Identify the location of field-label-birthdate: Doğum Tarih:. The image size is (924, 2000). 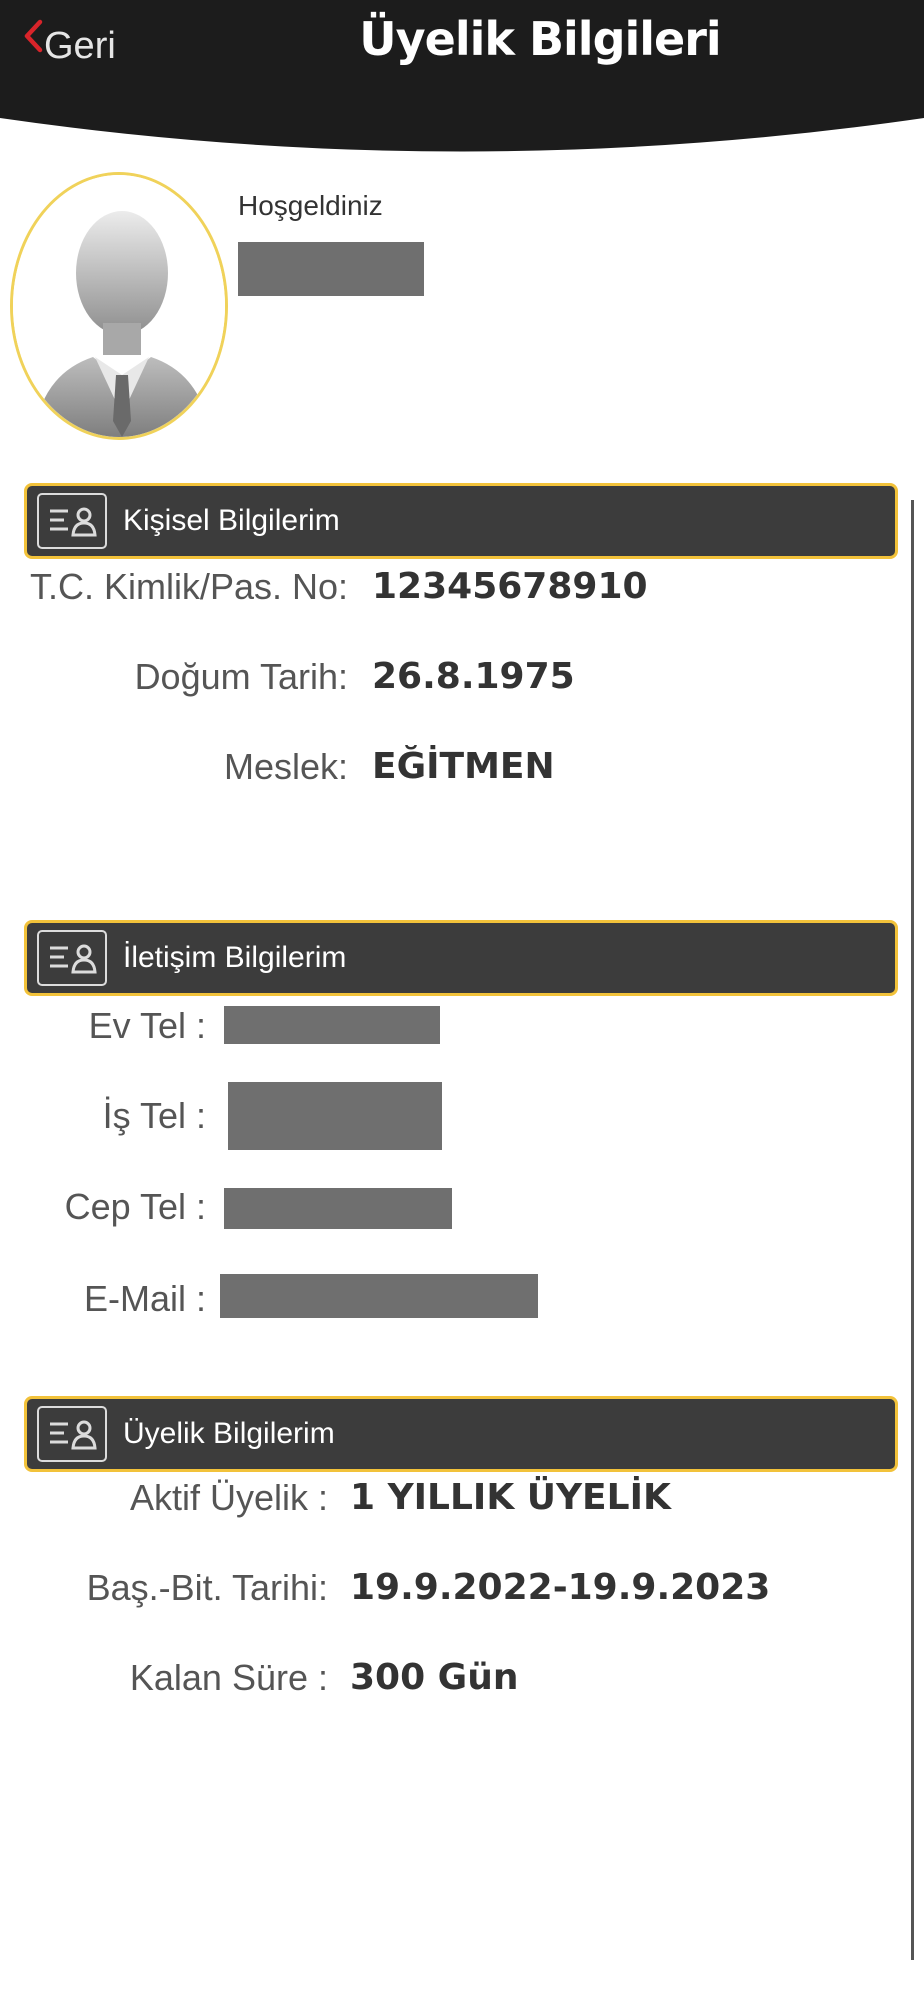
(241, 676).